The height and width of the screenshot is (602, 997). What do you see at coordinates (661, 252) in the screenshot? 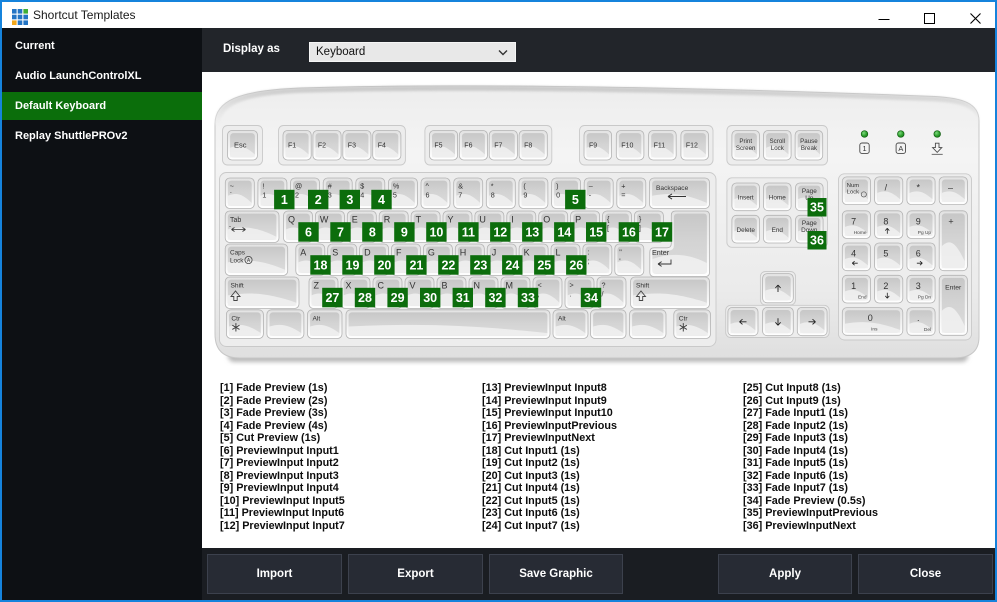
I see `svg-text: Enter` at bounding box center [661, 252].